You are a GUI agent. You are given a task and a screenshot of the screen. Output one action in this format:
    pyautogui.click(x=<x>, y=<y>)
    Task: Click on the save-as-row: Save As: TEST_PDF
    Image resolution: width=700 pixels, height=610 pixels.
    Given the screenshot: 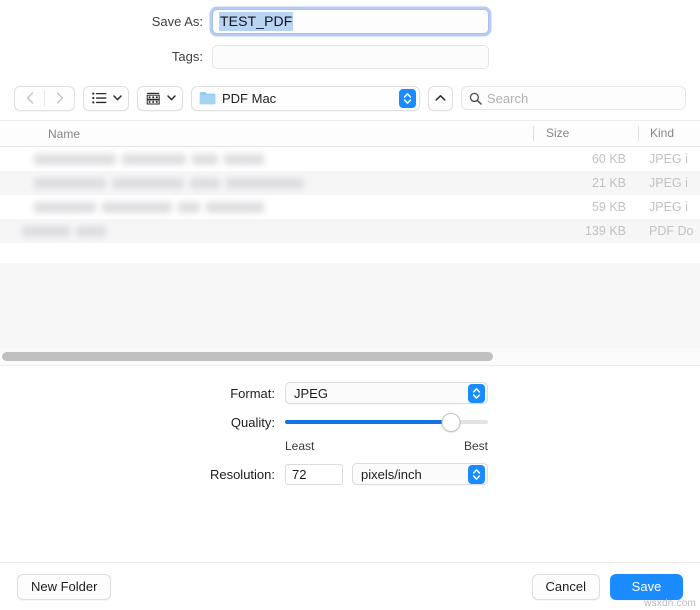 What is the action you would take?
    pyautogui.click(x=350, y=21)
    